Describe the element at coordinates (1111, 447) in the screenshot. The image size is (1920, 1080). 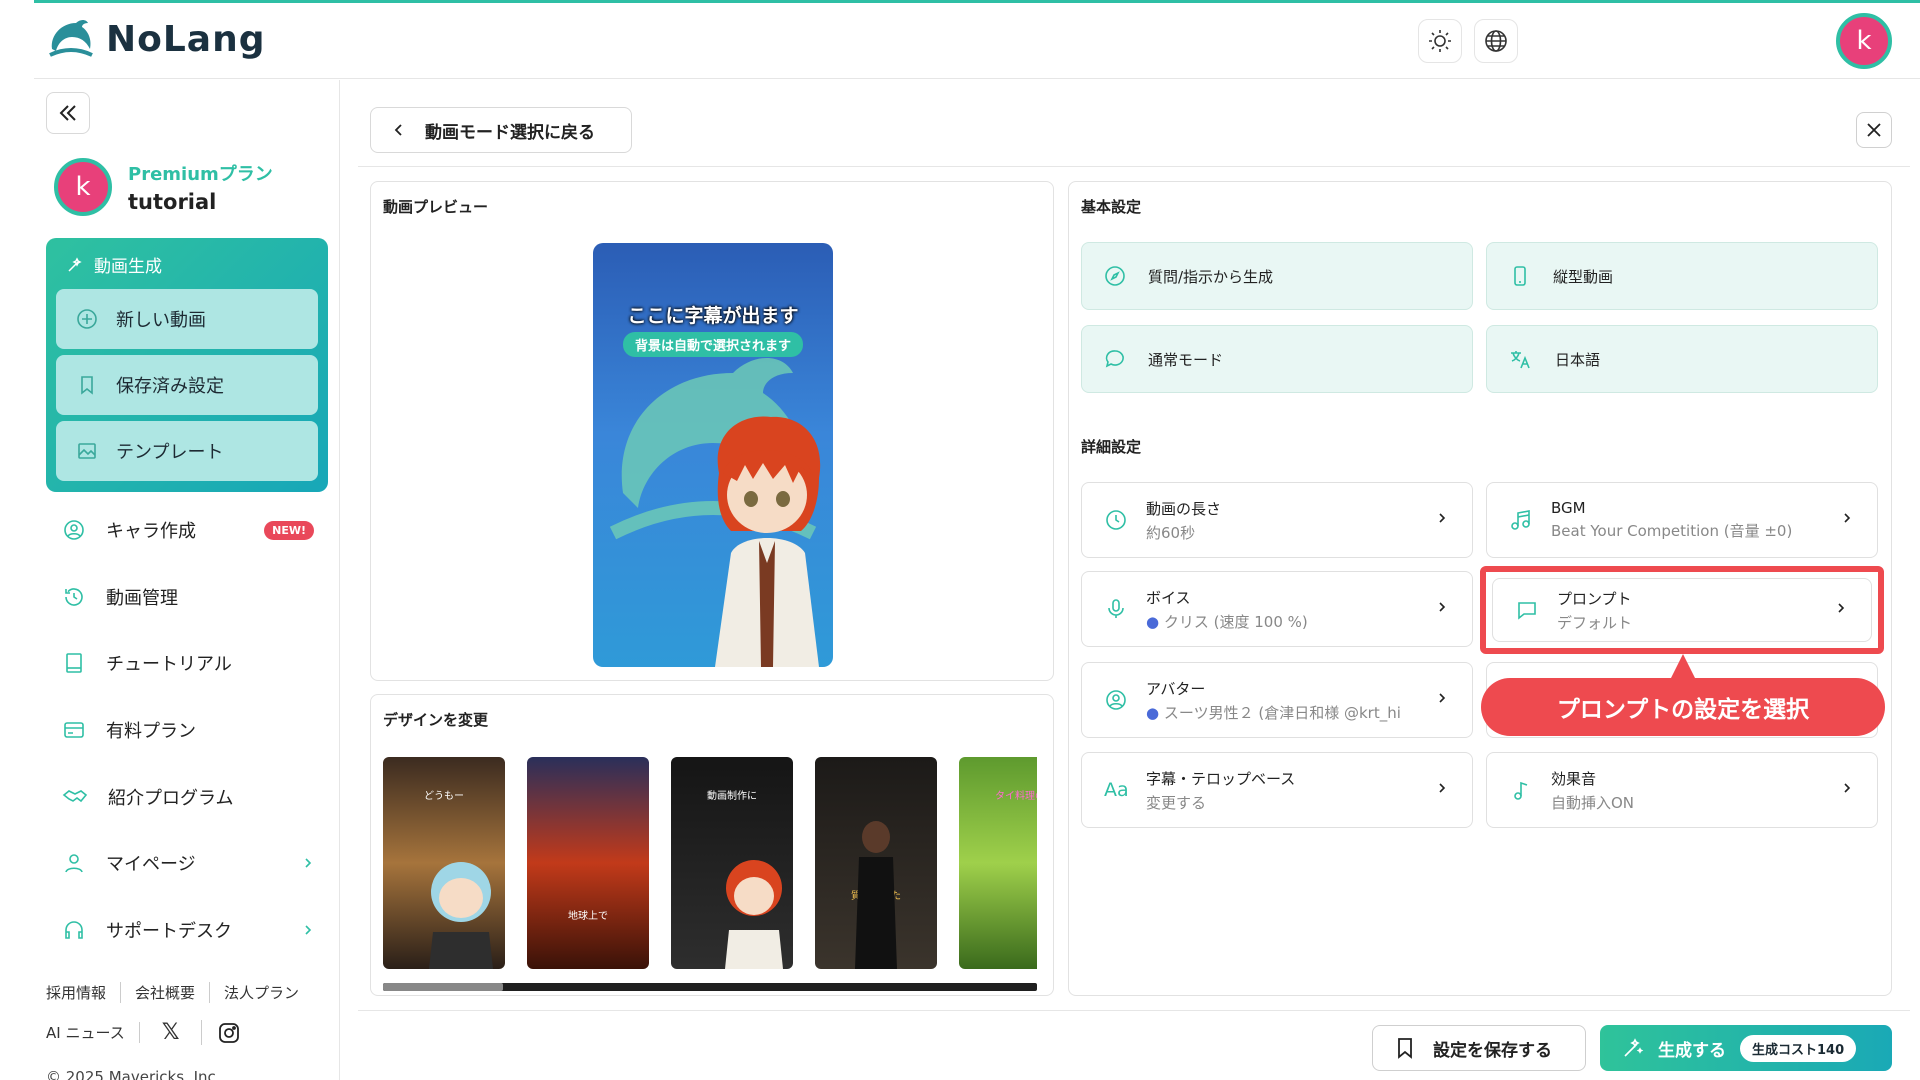
I see `detail-settings-title: 詳細設定` at that location.